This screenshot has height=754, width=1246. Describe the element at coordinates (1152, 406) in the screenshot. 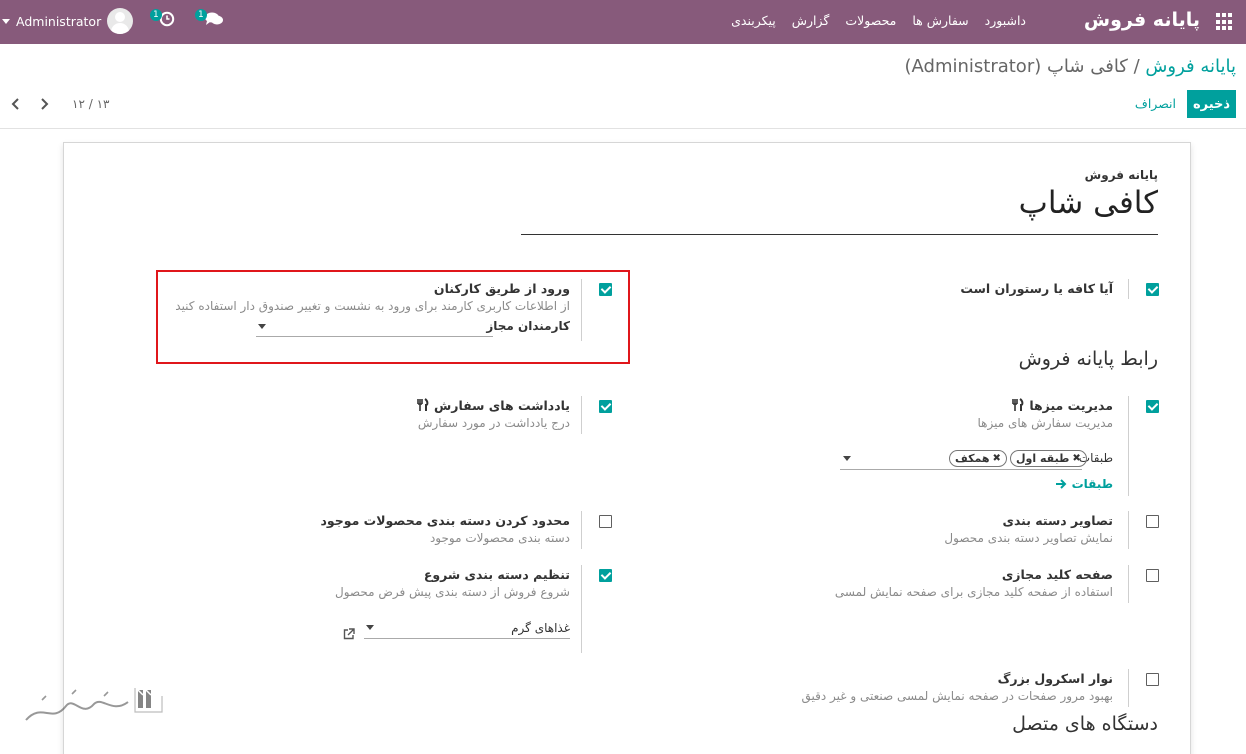

I see `table-management-checkbox` at that location.